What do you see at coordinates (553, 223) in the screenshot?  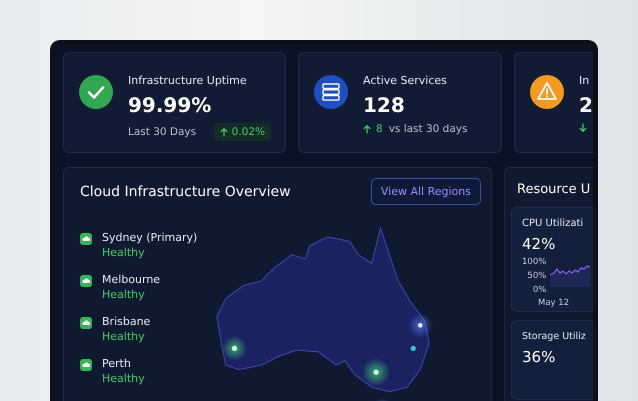 I see `metric-title: CPU Utilizati` at bounding box center [553, 223].